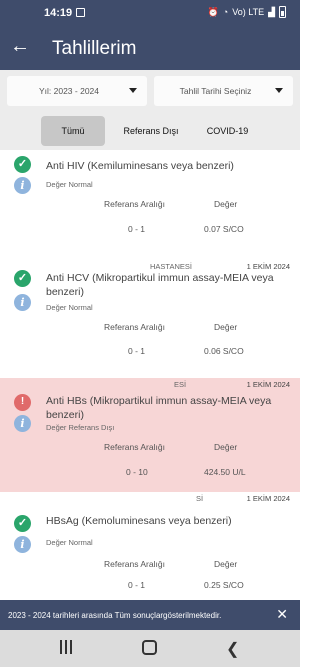 This screenshot has height=667, width=320. What do you see at coordinates (171, 266) in the screenshot?
I see `hospital-name: HASTANESİ` at bounding box center [171, 266].